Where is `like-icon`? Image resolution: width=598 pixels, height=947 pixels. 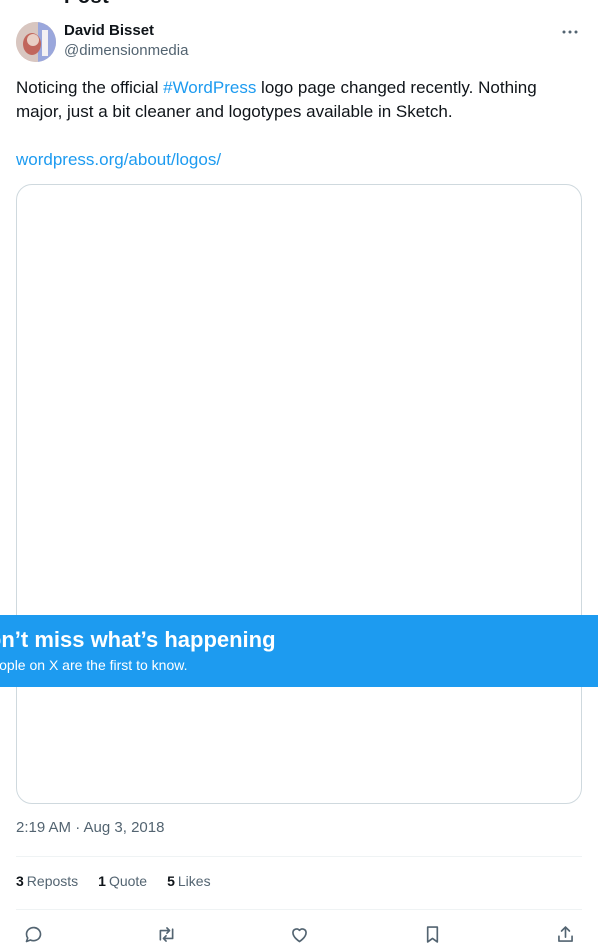
like-icon is located at coordinates (299, 934).